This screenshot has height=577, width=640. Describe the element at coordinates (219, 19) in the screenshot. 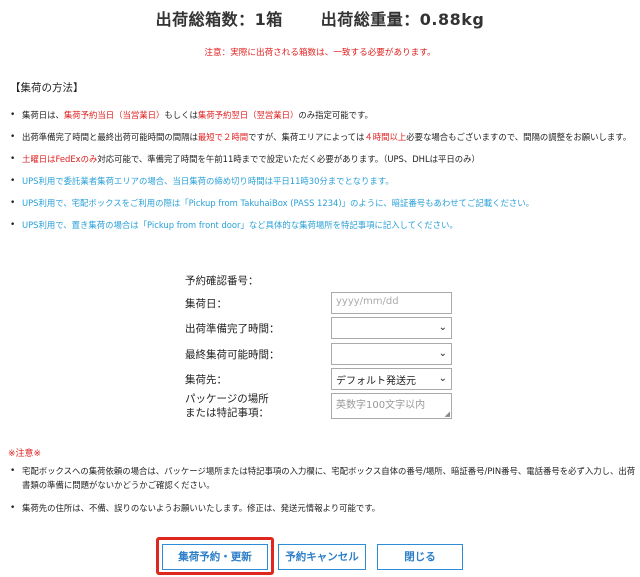

I see `total-box-count: 出荷総箱数：1箱` at that location.